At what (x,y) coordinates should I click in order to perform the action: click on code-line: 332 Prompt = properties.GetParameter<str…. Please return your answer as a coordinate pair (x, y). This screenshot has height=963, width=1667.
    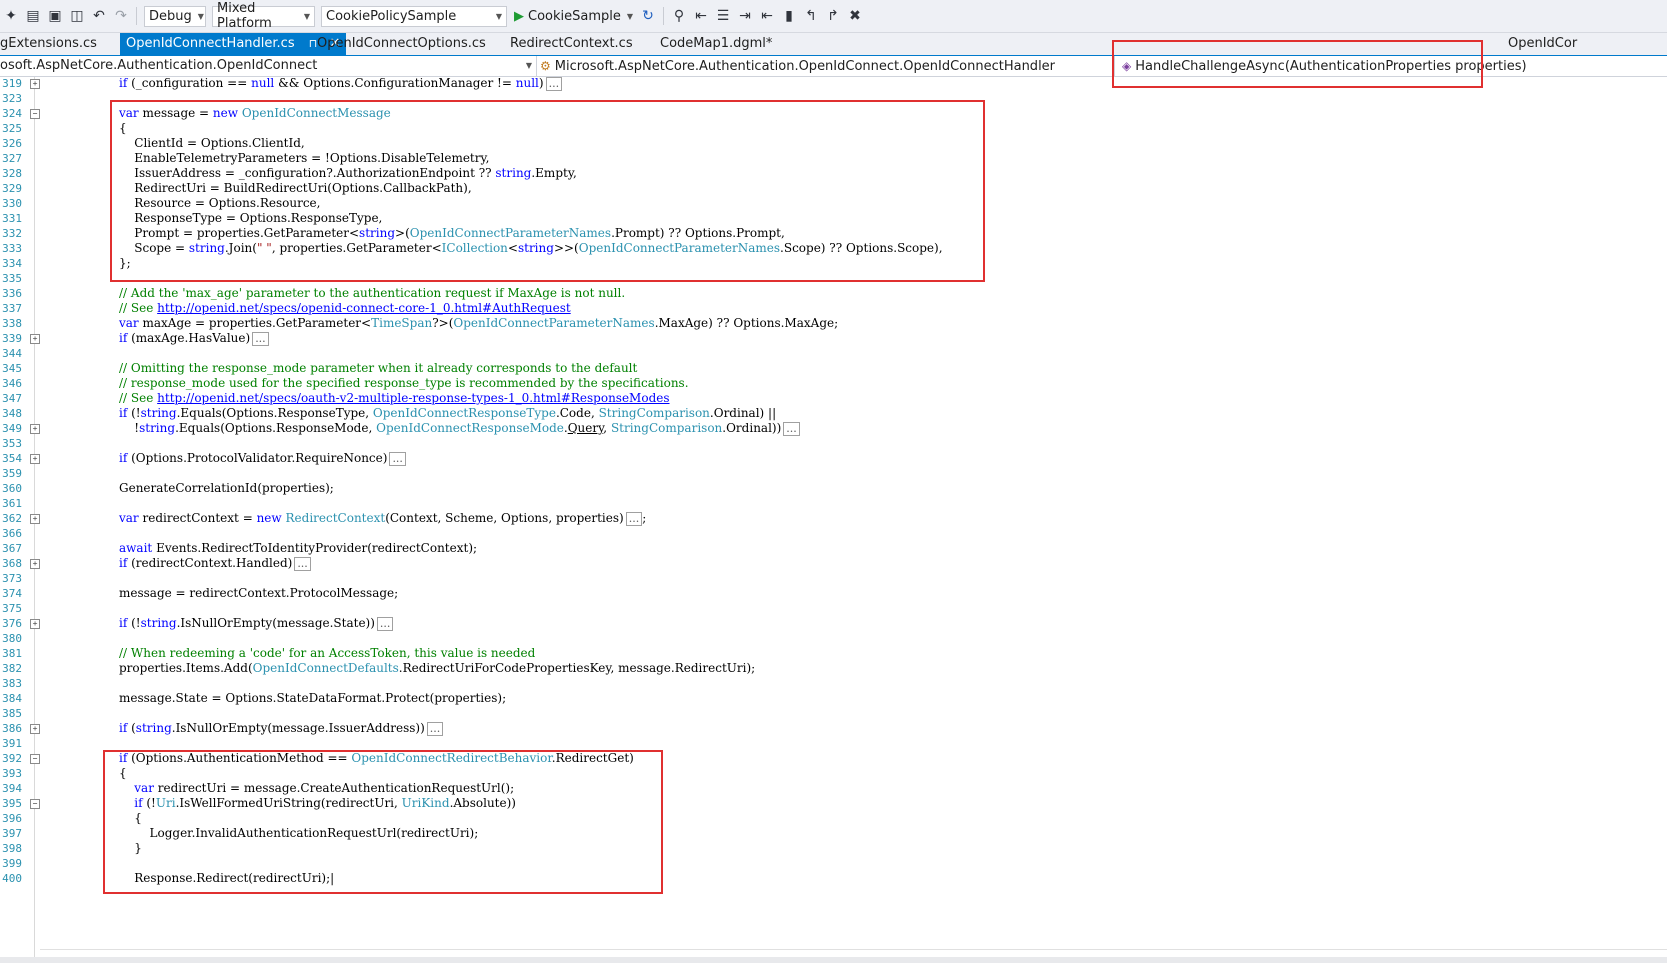
    Looking at the image, I should click on (833, 233).